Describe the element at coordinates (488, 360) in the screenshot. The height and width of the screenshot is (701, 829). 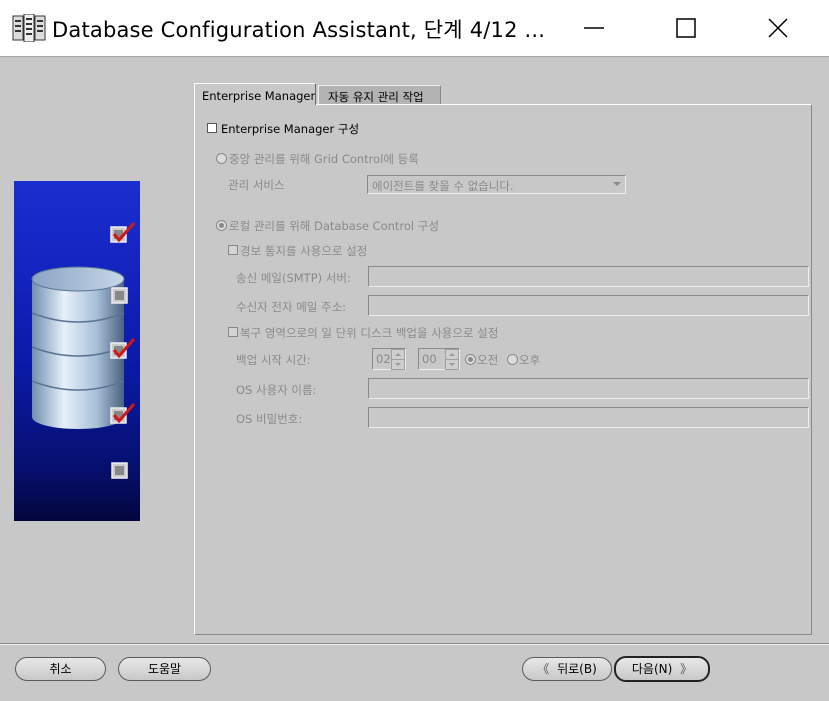
I see `am-label: 오전` at that location.